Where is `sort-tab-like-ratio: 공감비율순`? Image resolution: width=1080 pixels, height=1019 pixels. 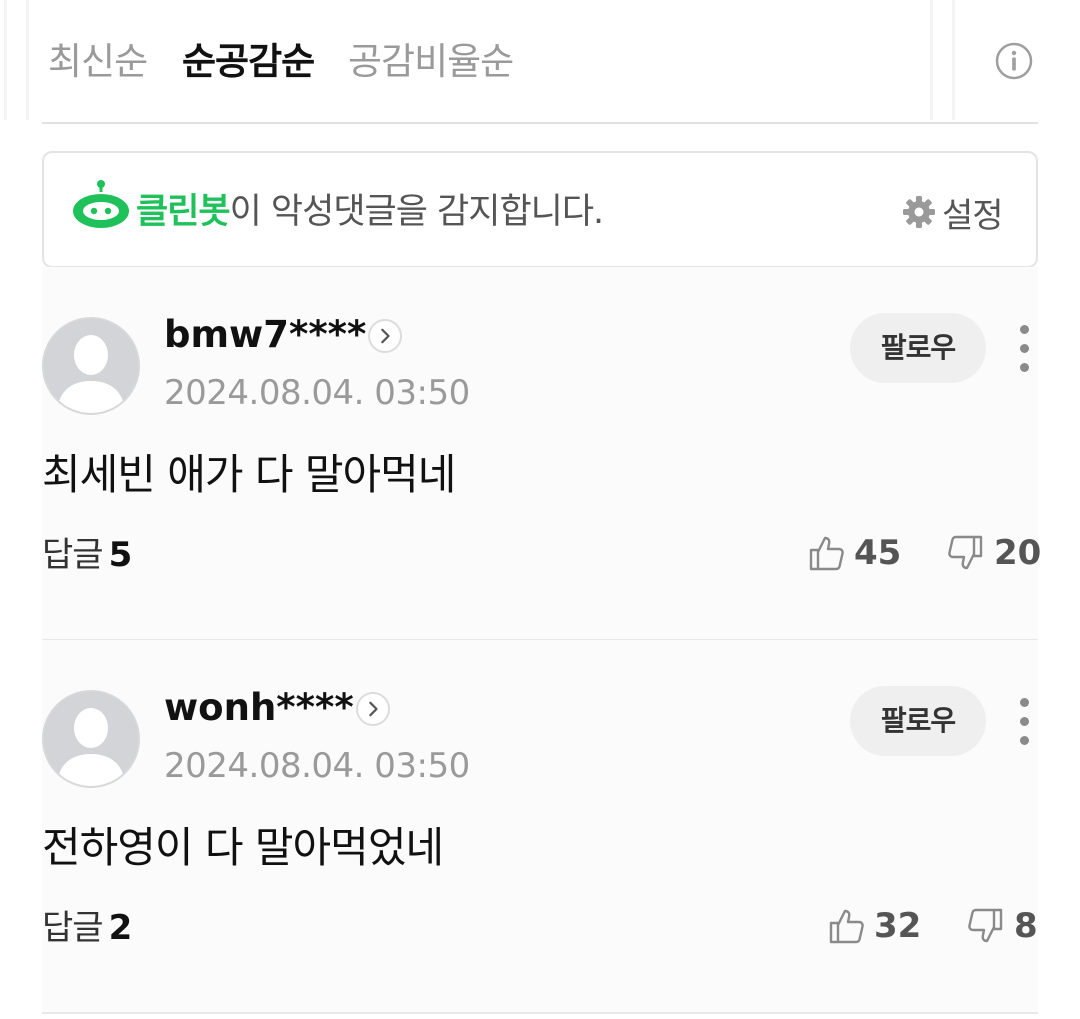 sort-tab-like-ratio: 공감비율순 is located at coordinates (431, 62).